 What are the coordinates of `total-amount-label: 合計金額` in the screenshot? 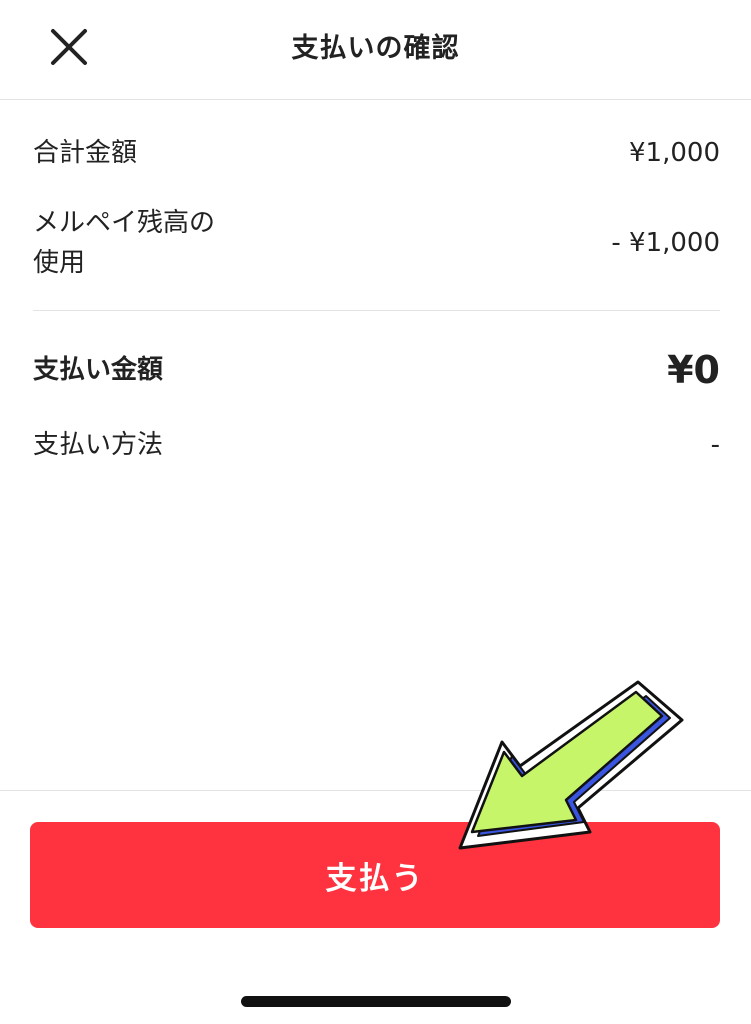 It's located at (85, 152).